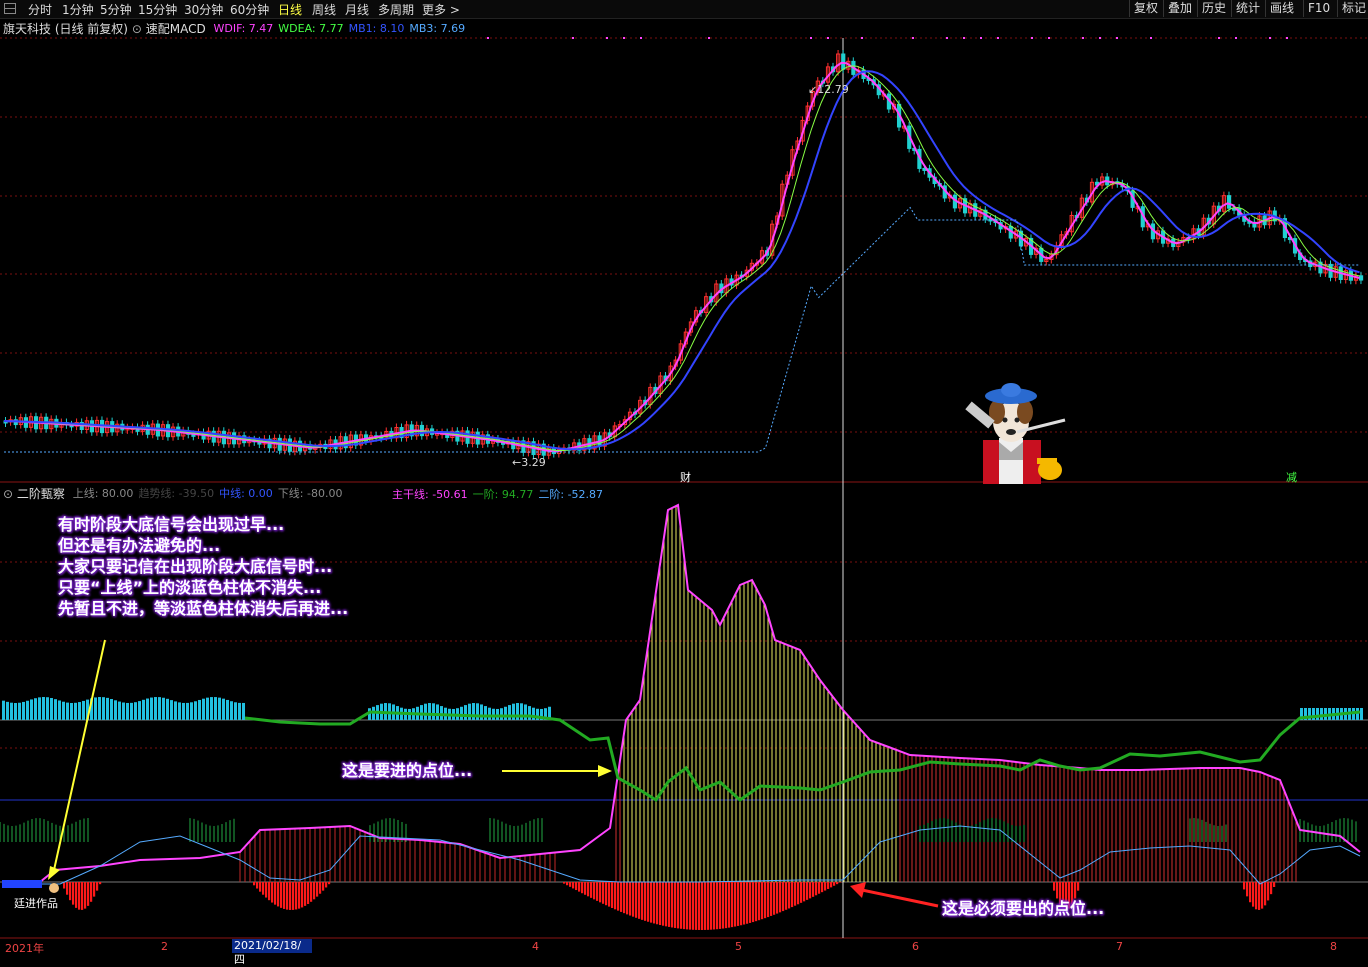 The width and height of the screenshot is (1368, 967). What do you see at coordinates (54, 888) in the screenshot?
I see `hand-cursor-icon` at bounding box center [54, 888].